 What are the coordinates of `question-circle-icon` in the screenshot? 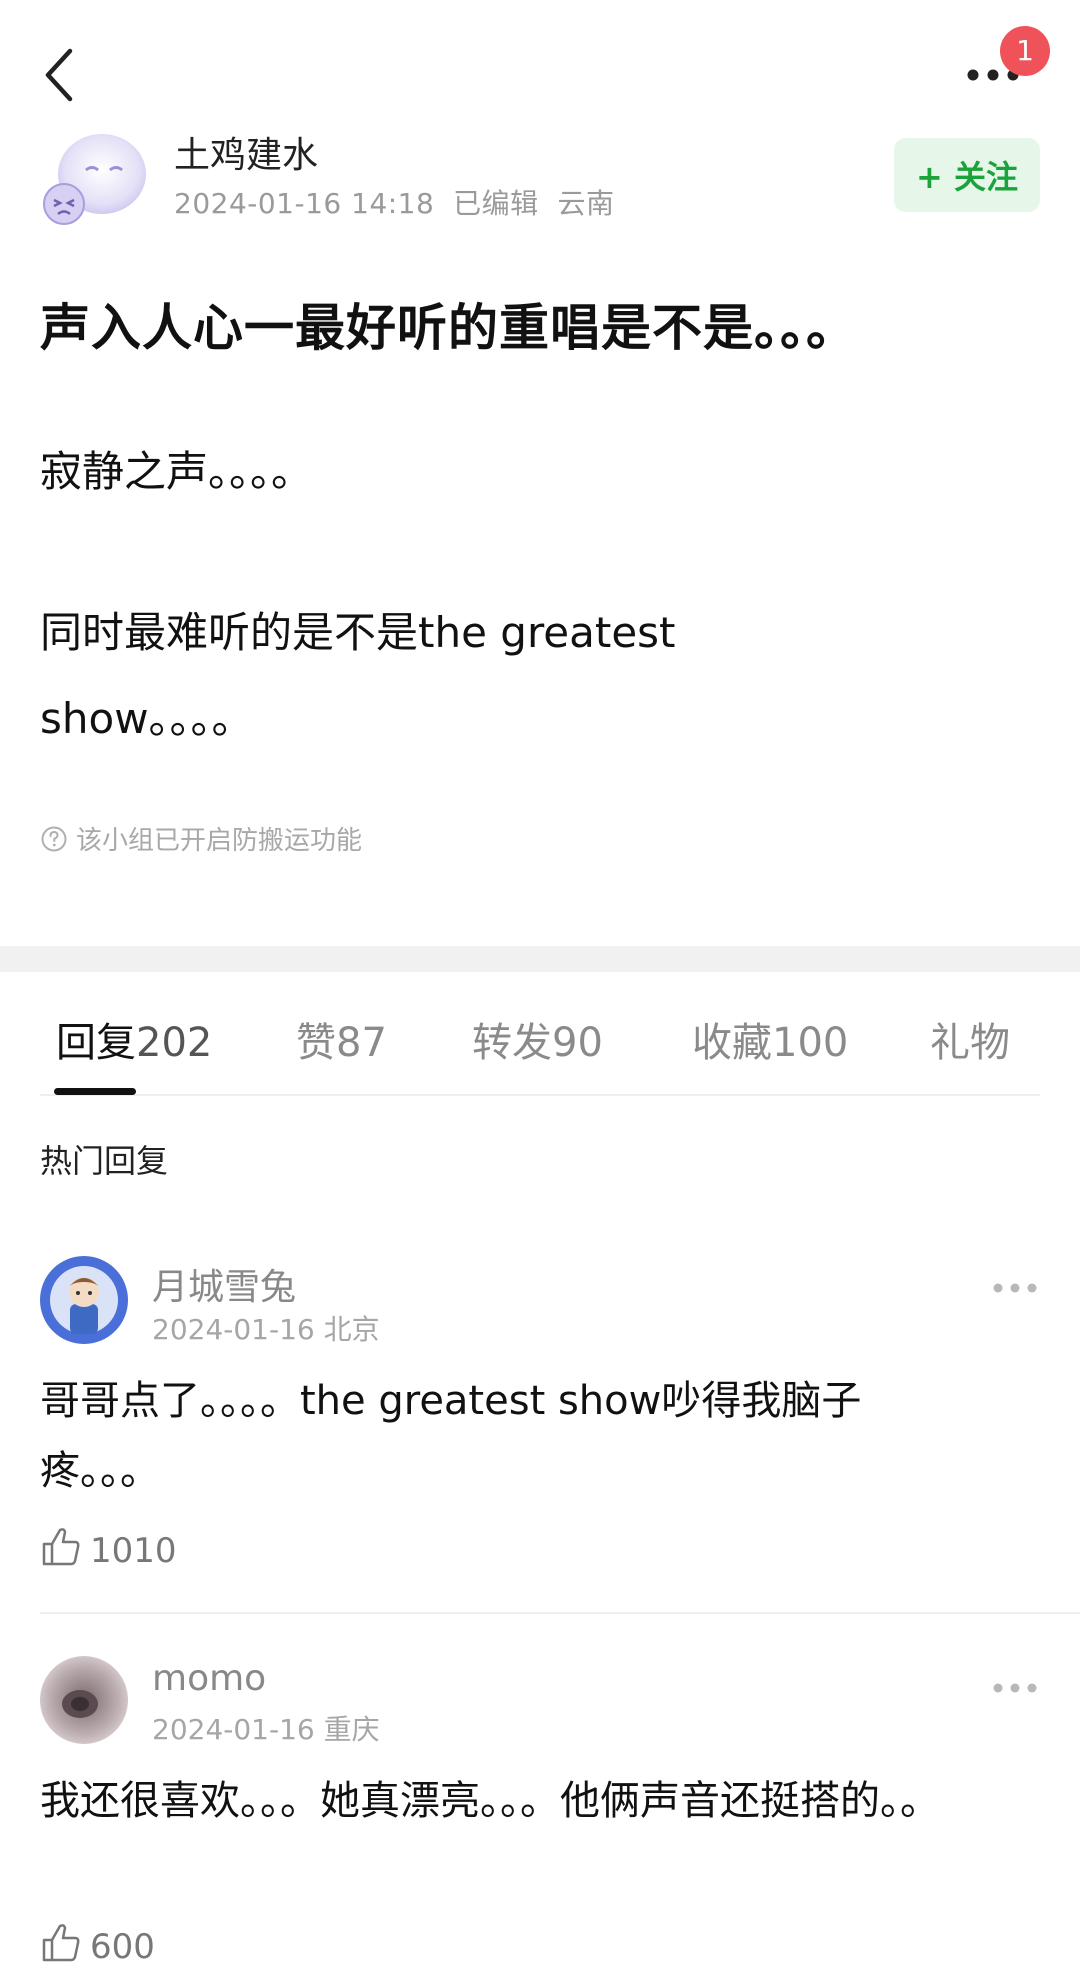 It's located at (54, 839).